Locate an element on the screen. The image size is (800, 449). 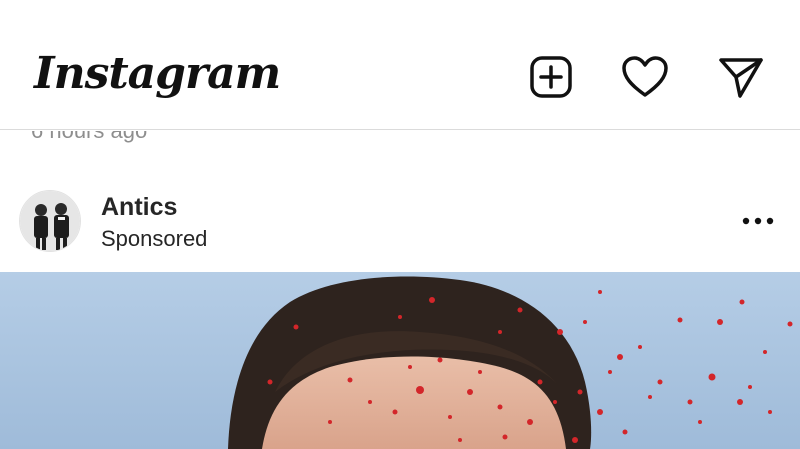
instagram-logo: Instagram is located at coordinates (157, 74).